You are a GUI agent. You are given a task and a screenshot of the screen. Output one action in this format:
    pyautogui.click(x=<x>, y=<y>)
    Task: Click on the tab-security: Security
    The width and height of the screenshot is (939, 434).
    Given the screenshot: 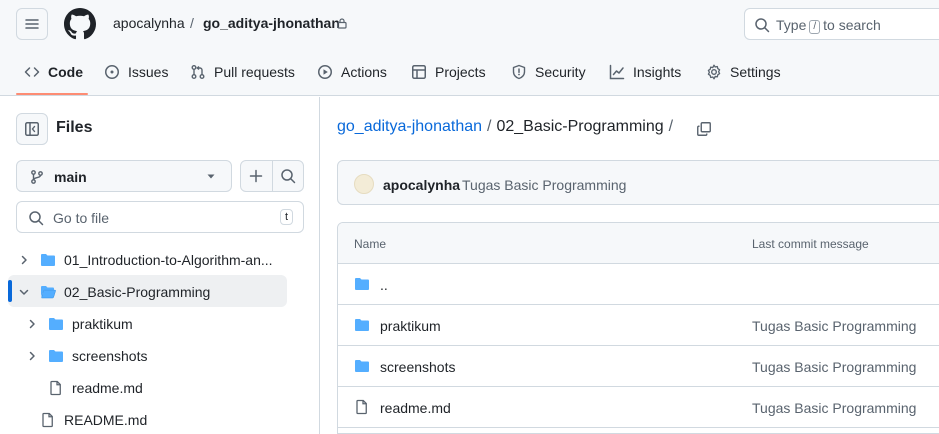 What is the action you would take?
    pyautogui.click(x=548, y=72)
    